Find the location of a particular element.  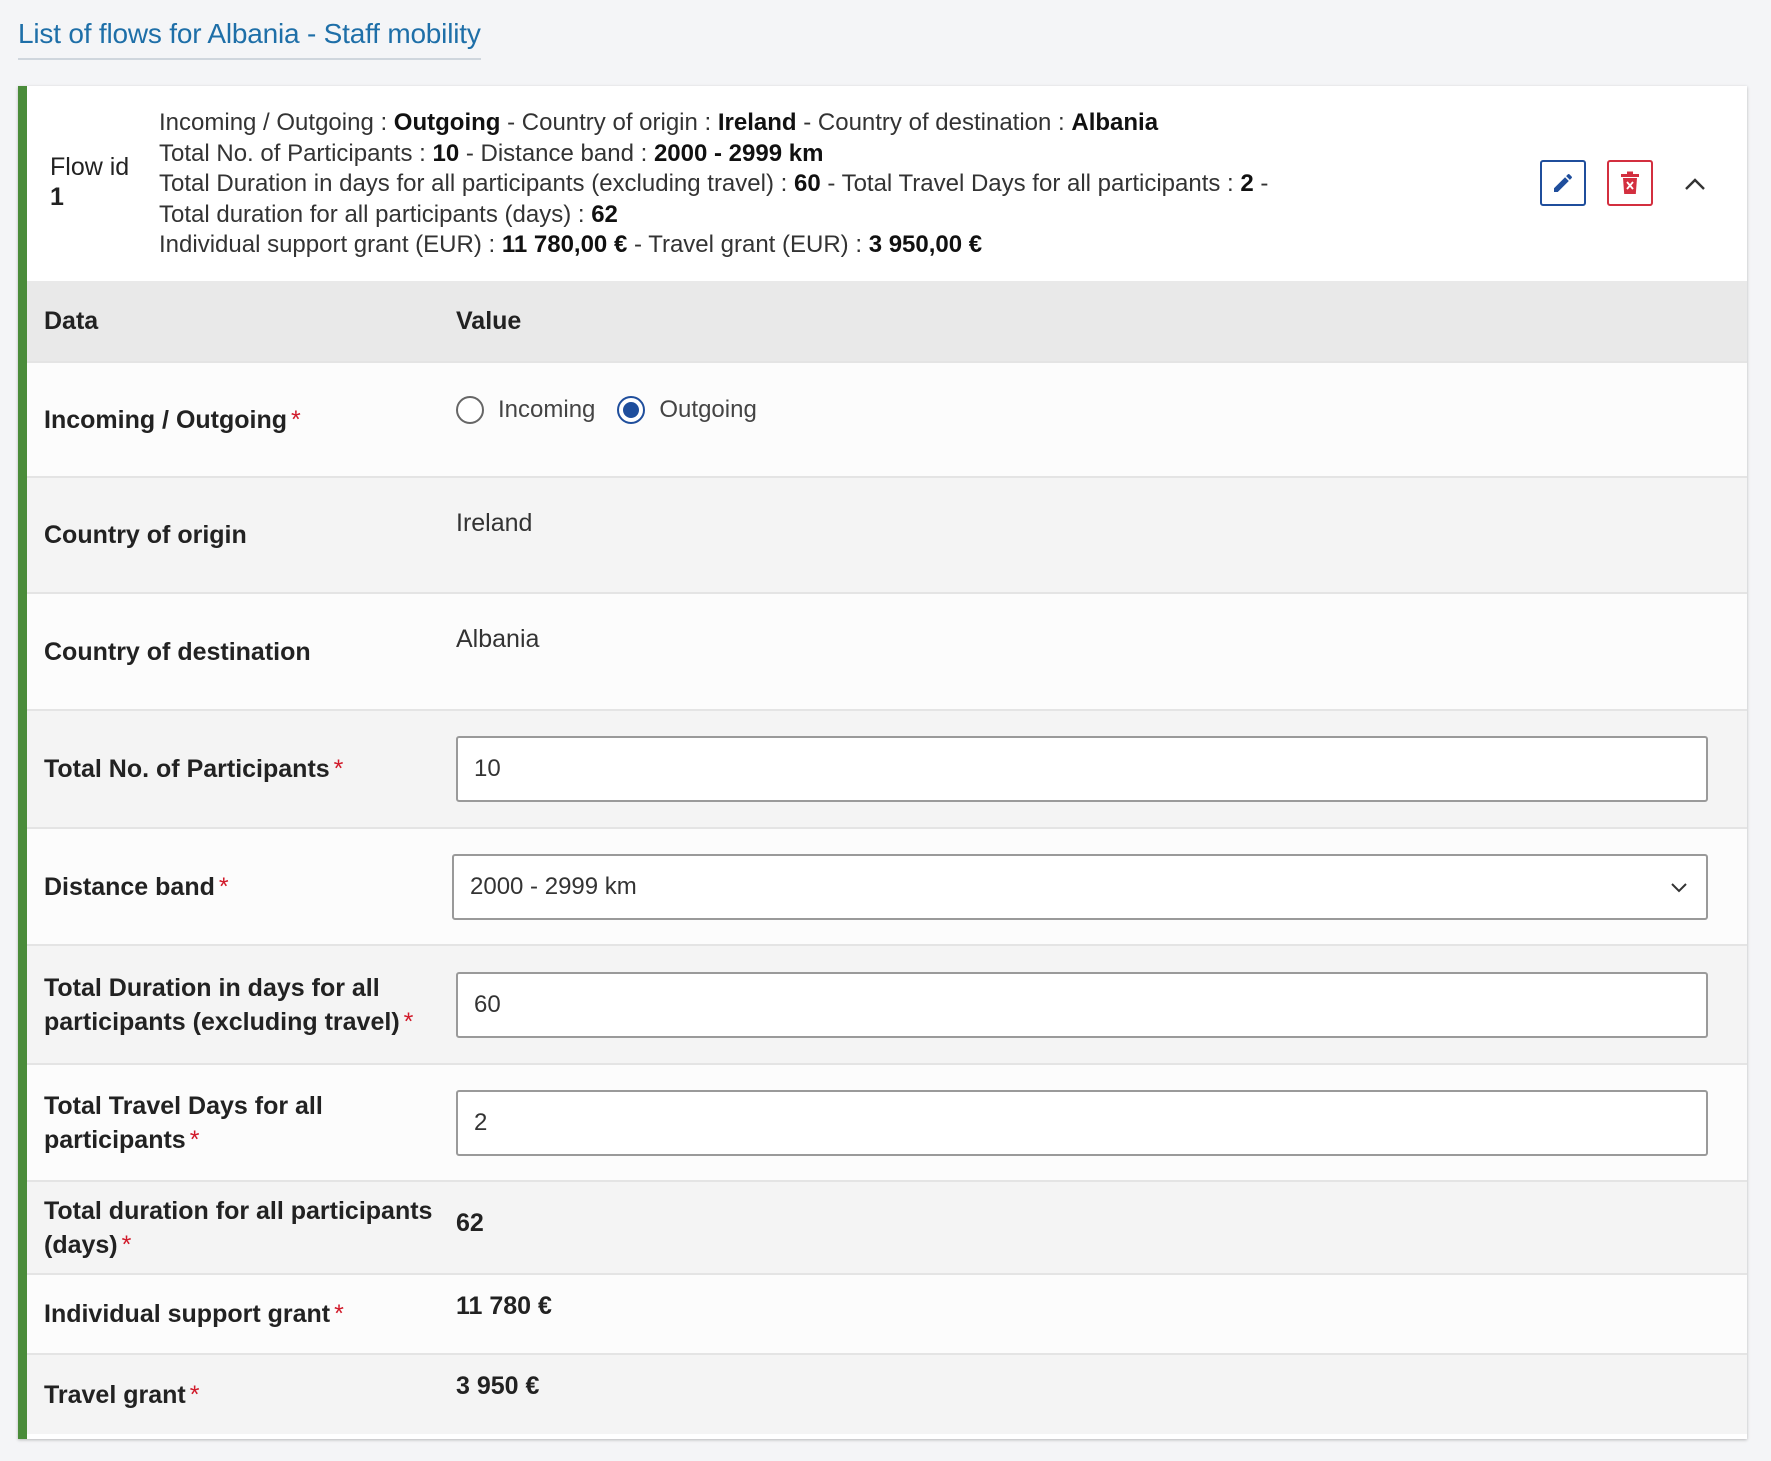

table-header-row: Data Value is located at coordinates (887, 321).